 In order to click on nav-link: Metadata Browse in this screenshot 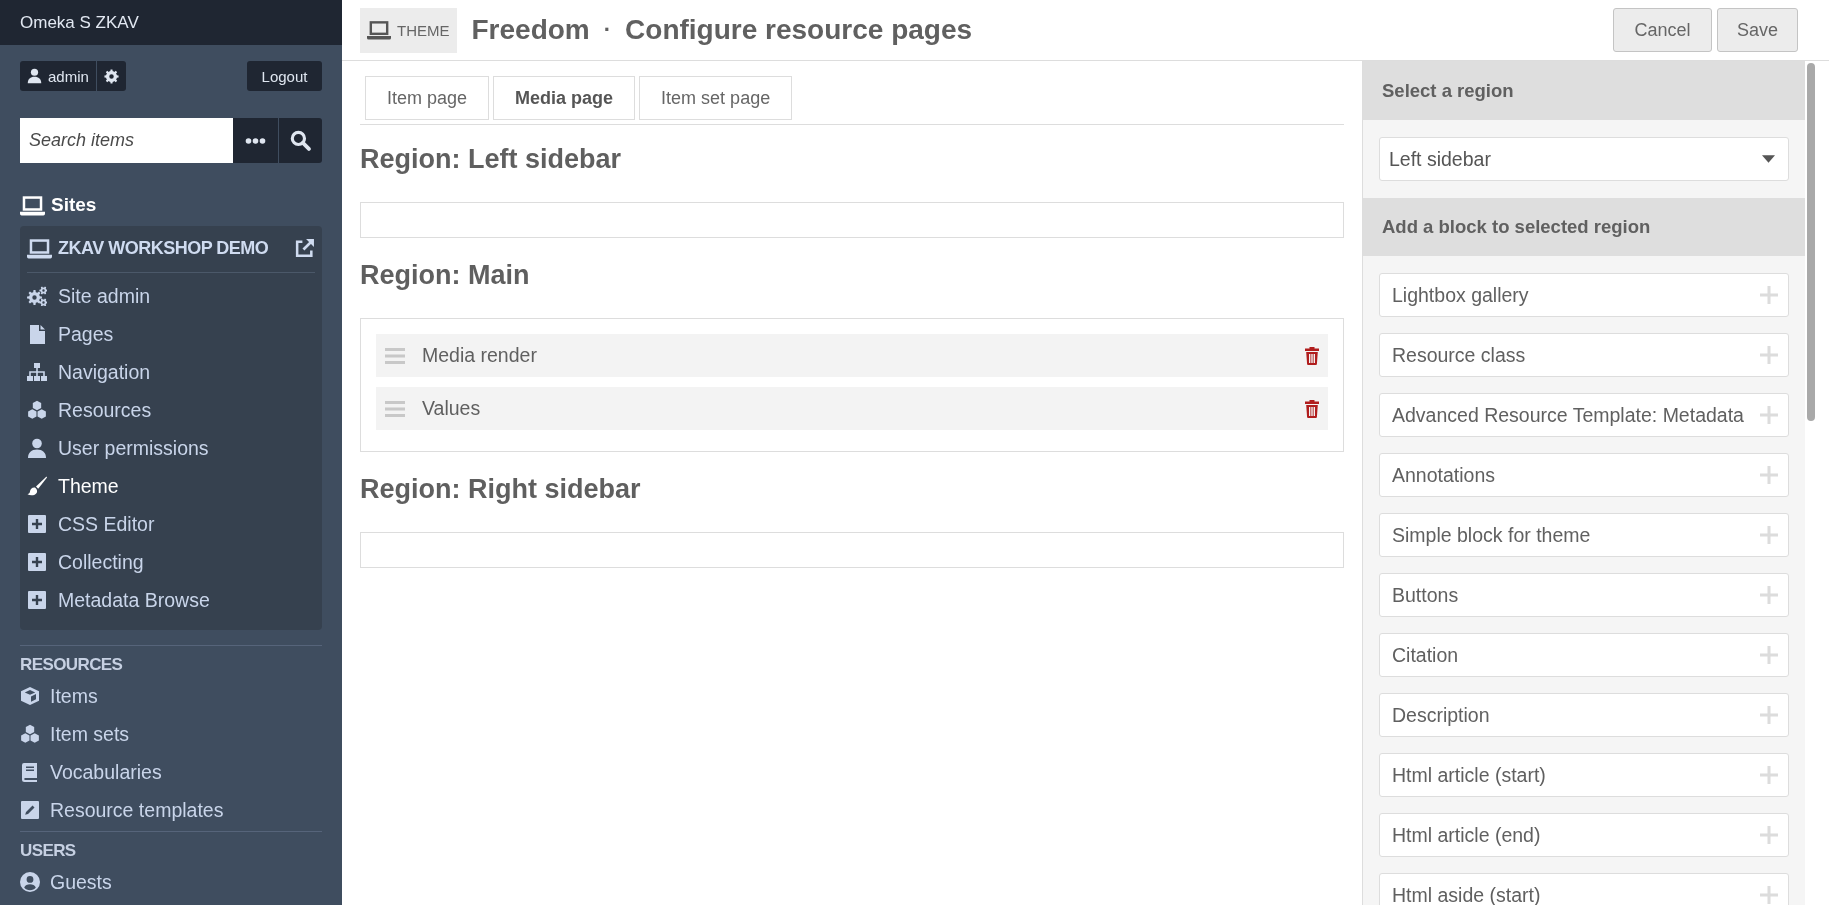, I will do `click(171, 600)`.